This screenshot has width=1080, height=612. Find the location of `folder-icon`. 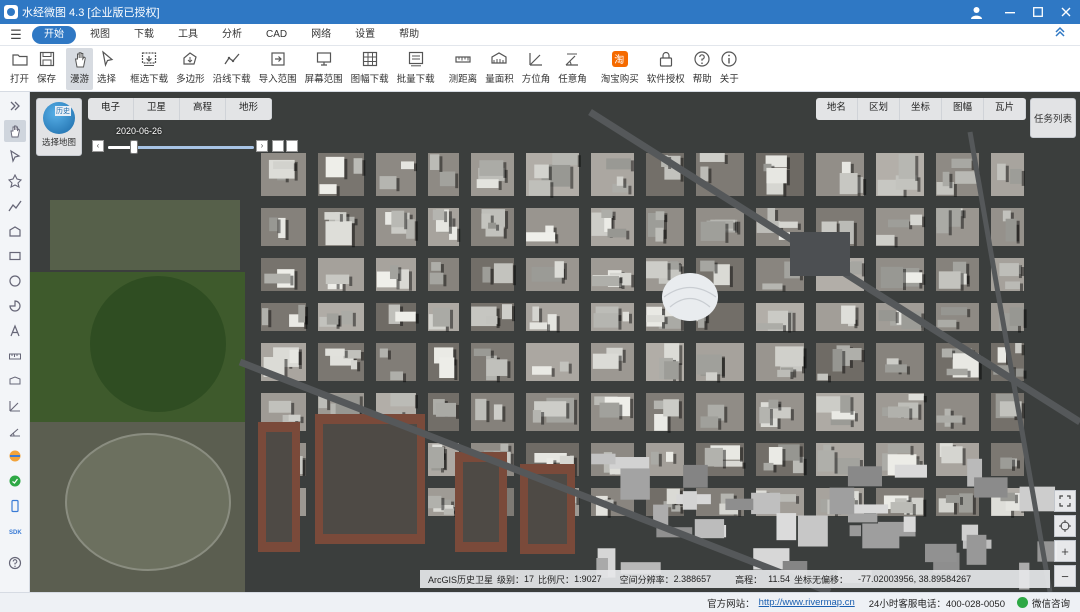

folder-icon is located at coordinates (19, 60).